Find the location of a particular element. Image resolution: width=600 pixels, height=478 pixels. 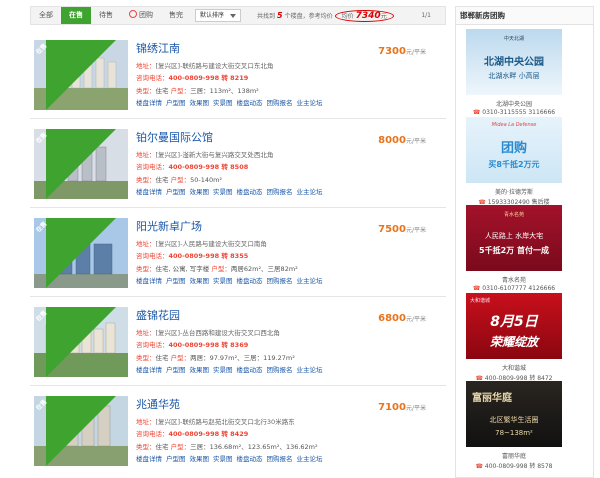

ad-brand: Midea La Defense is located at coordinates (514, 125).